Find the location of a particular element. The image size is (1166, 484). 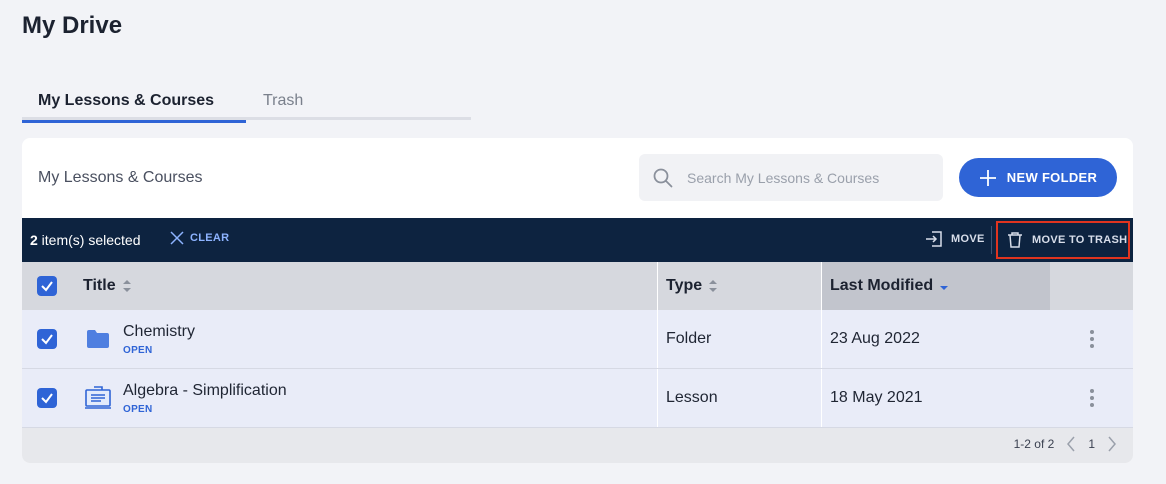

pagination-range: 1-2 of 2 is located at coordinates (1034, 444).